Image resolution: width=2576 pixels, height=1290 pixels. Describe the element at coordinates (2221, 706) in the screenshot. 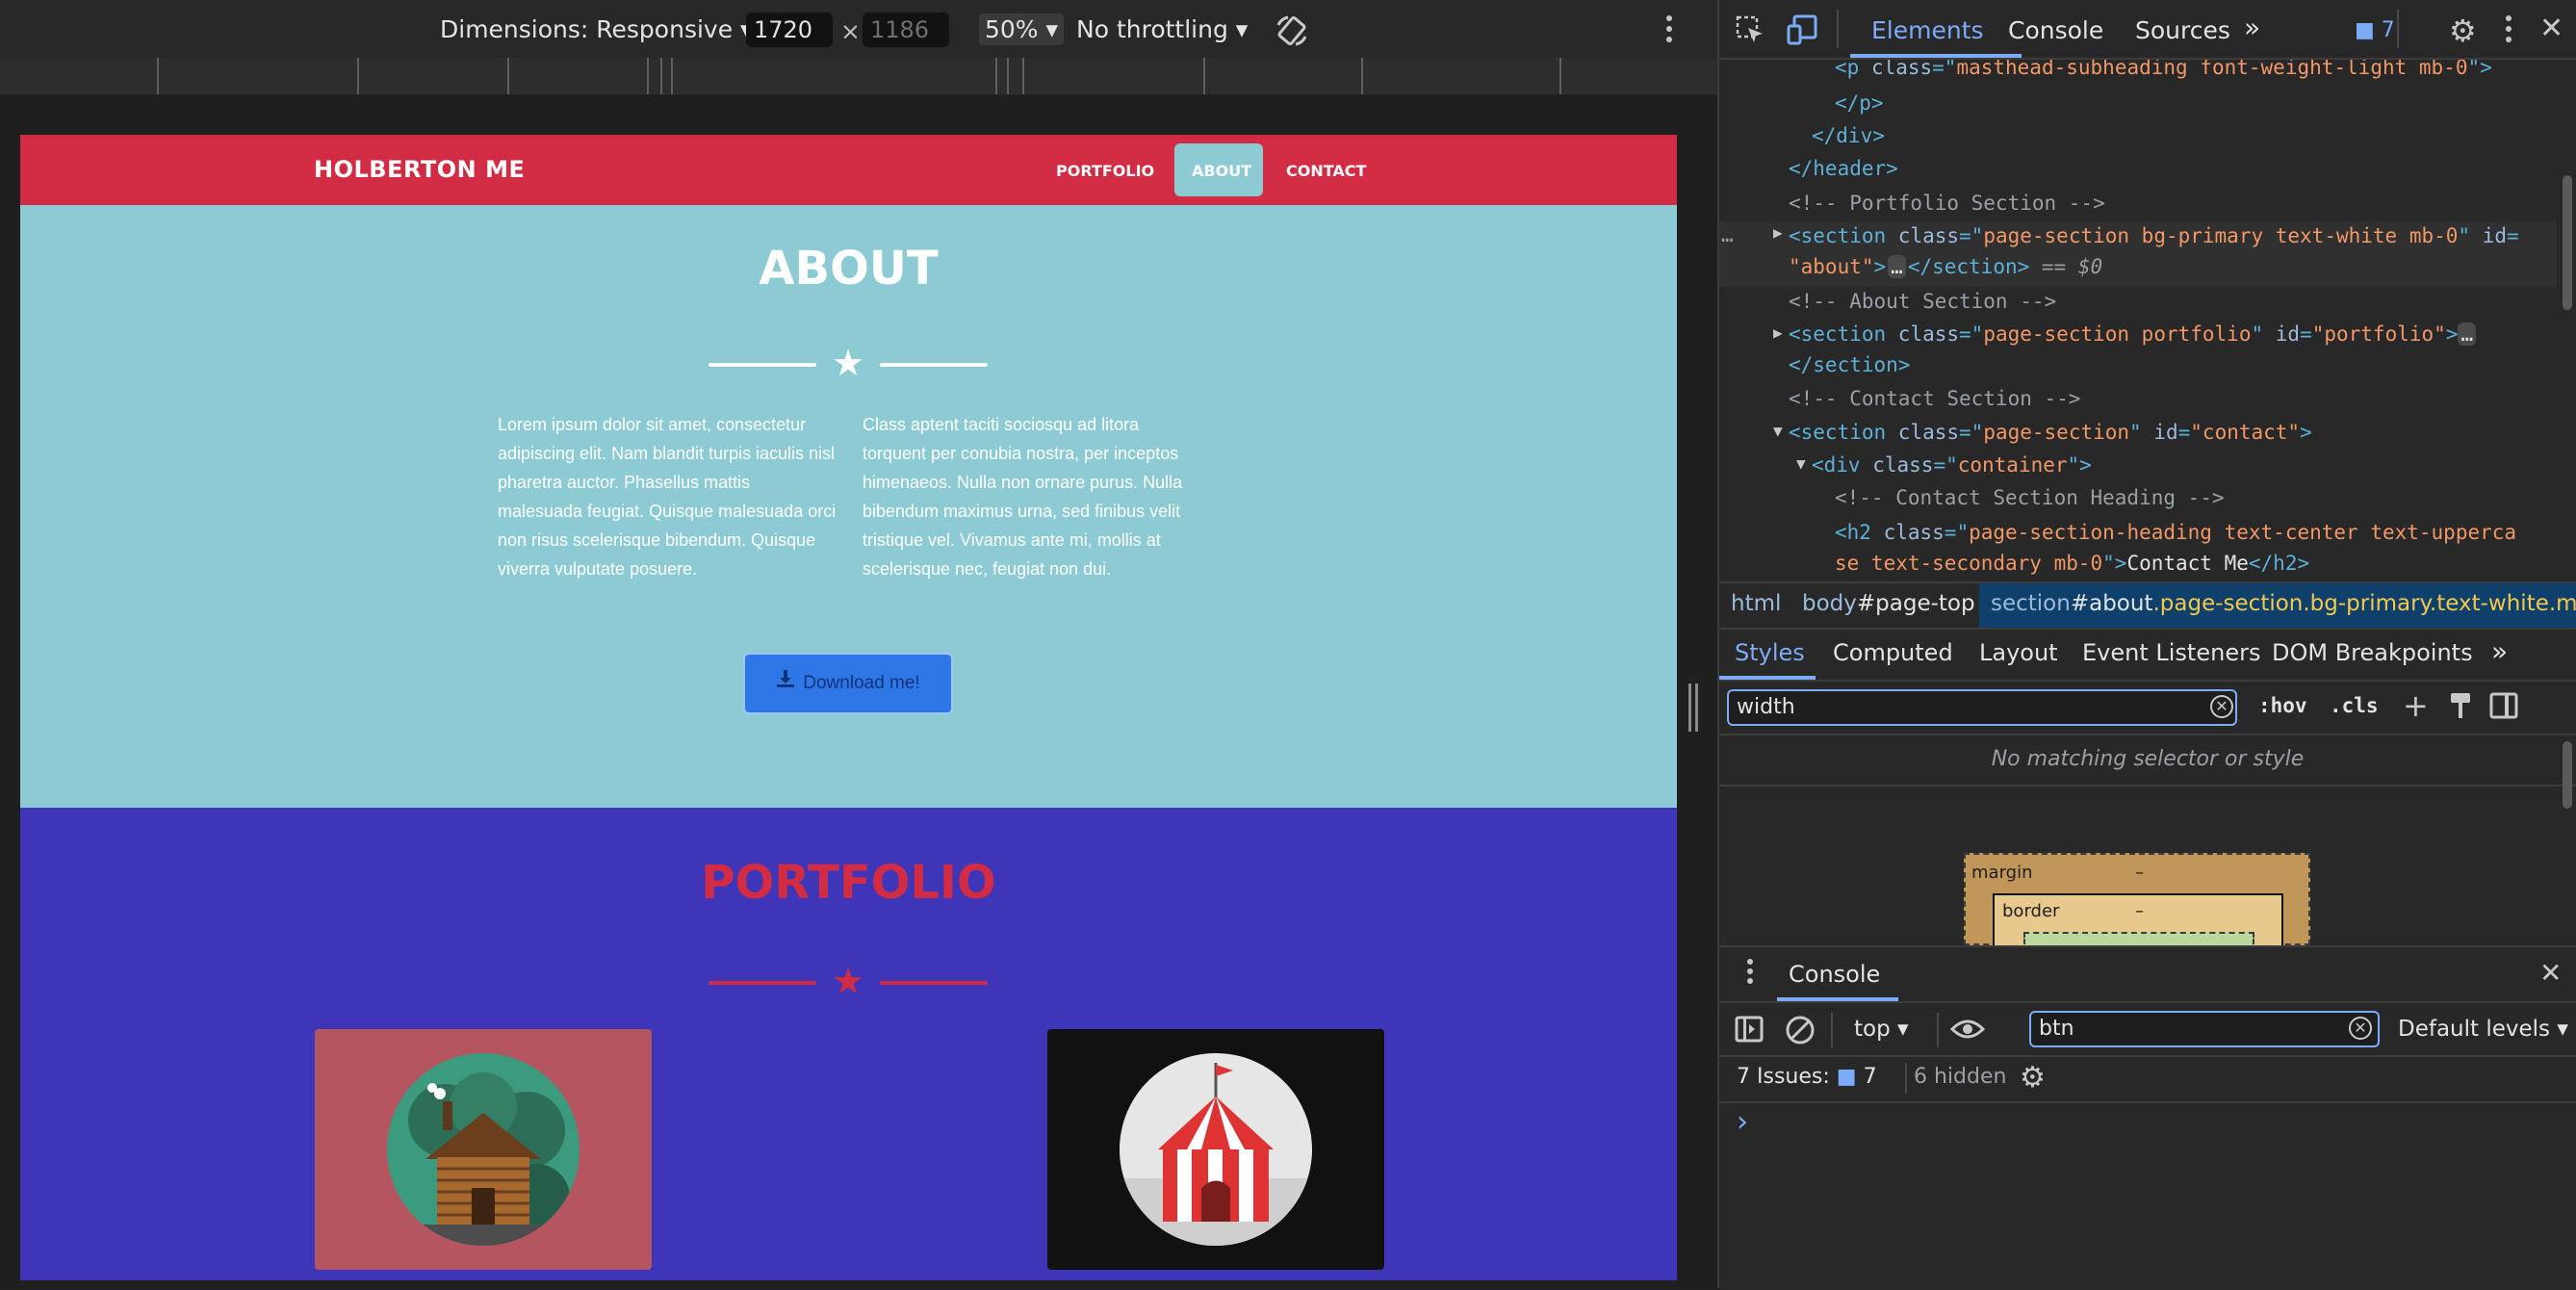

I see `clear-filter-icon: ✕` at that location.